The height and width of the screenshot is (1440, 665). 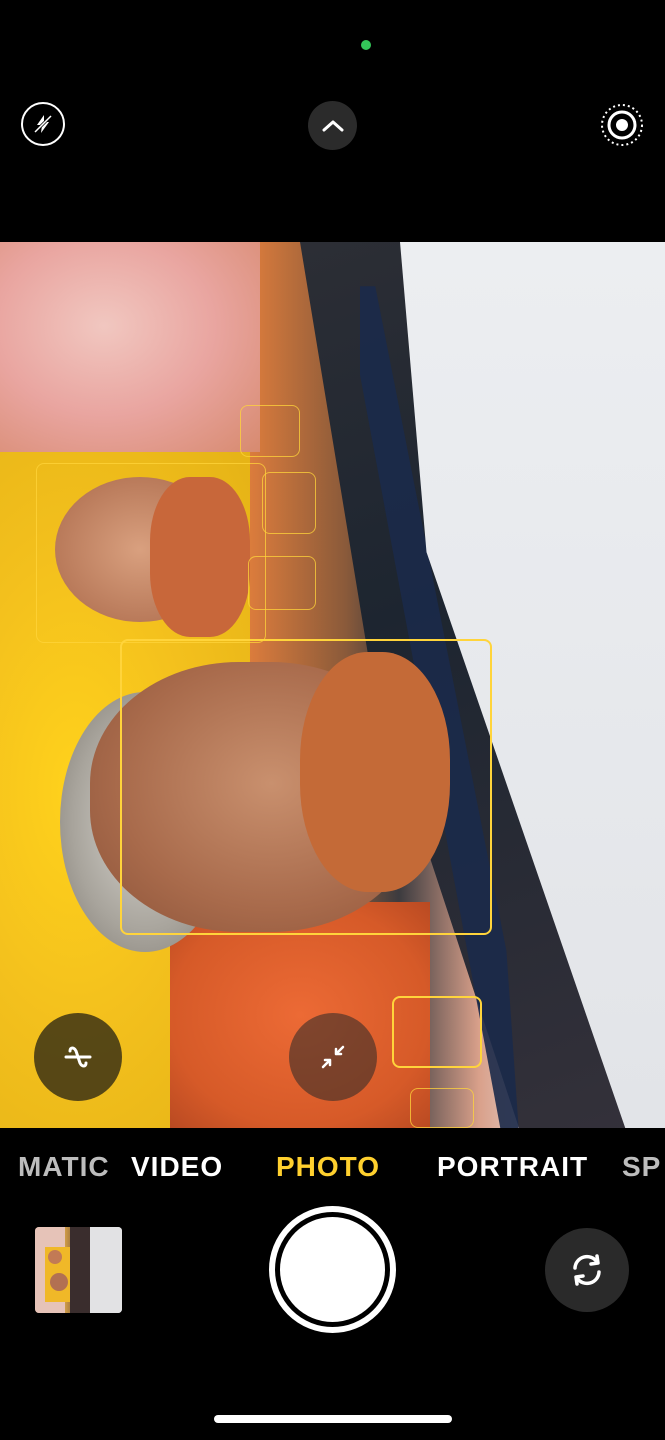 I want to click on mode-video: VIDEO, so click(x=177, y=1167).